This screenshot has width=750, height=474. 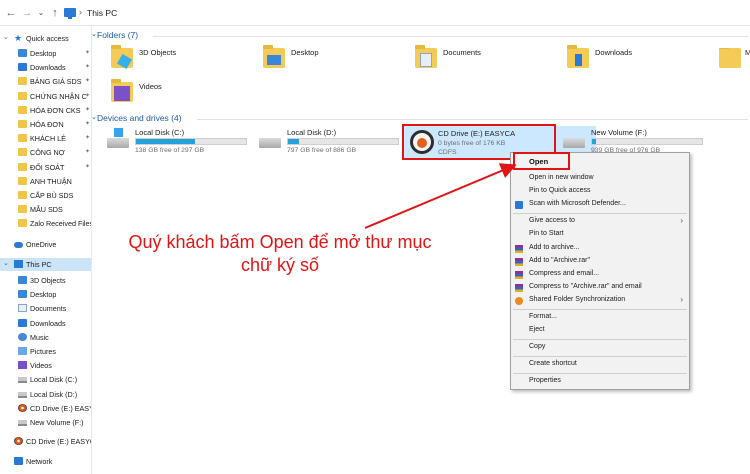 I want to click on folder-music: M, so click(x=734, y=63).